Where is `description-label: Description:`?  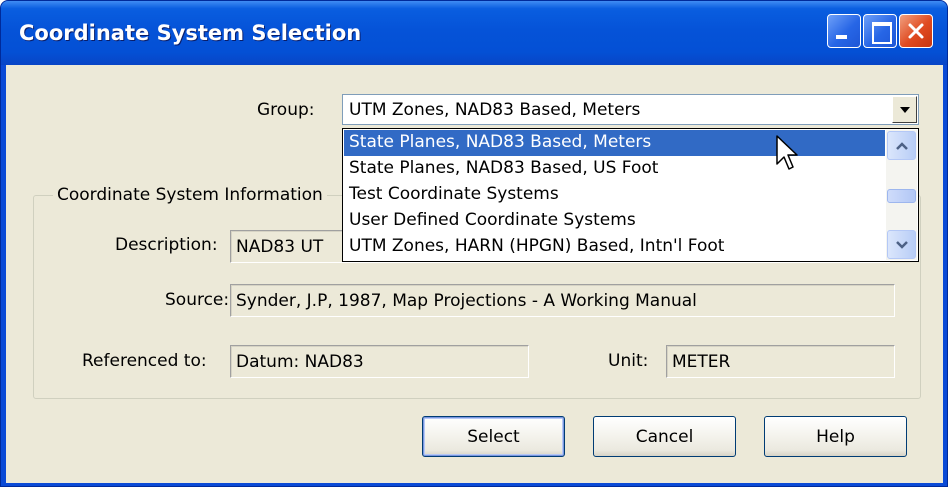
description-label: Description: is located at coordinates (166, 245).